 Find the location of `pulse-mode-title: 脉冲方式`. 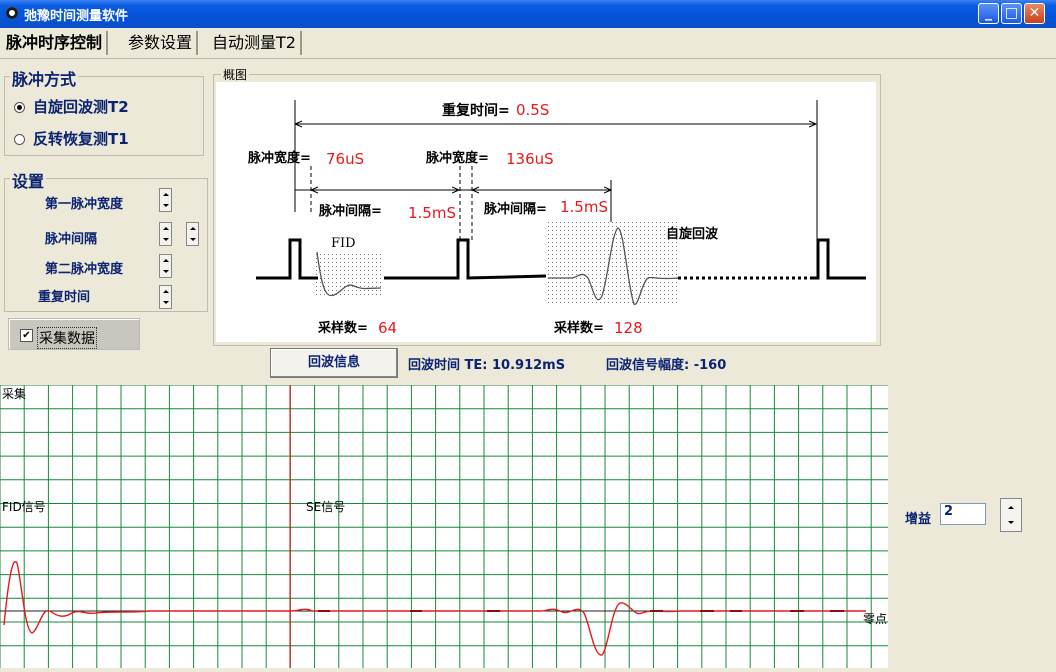

pulse-mode-title: 脉冲方式 is located at coordinates (44, 78).